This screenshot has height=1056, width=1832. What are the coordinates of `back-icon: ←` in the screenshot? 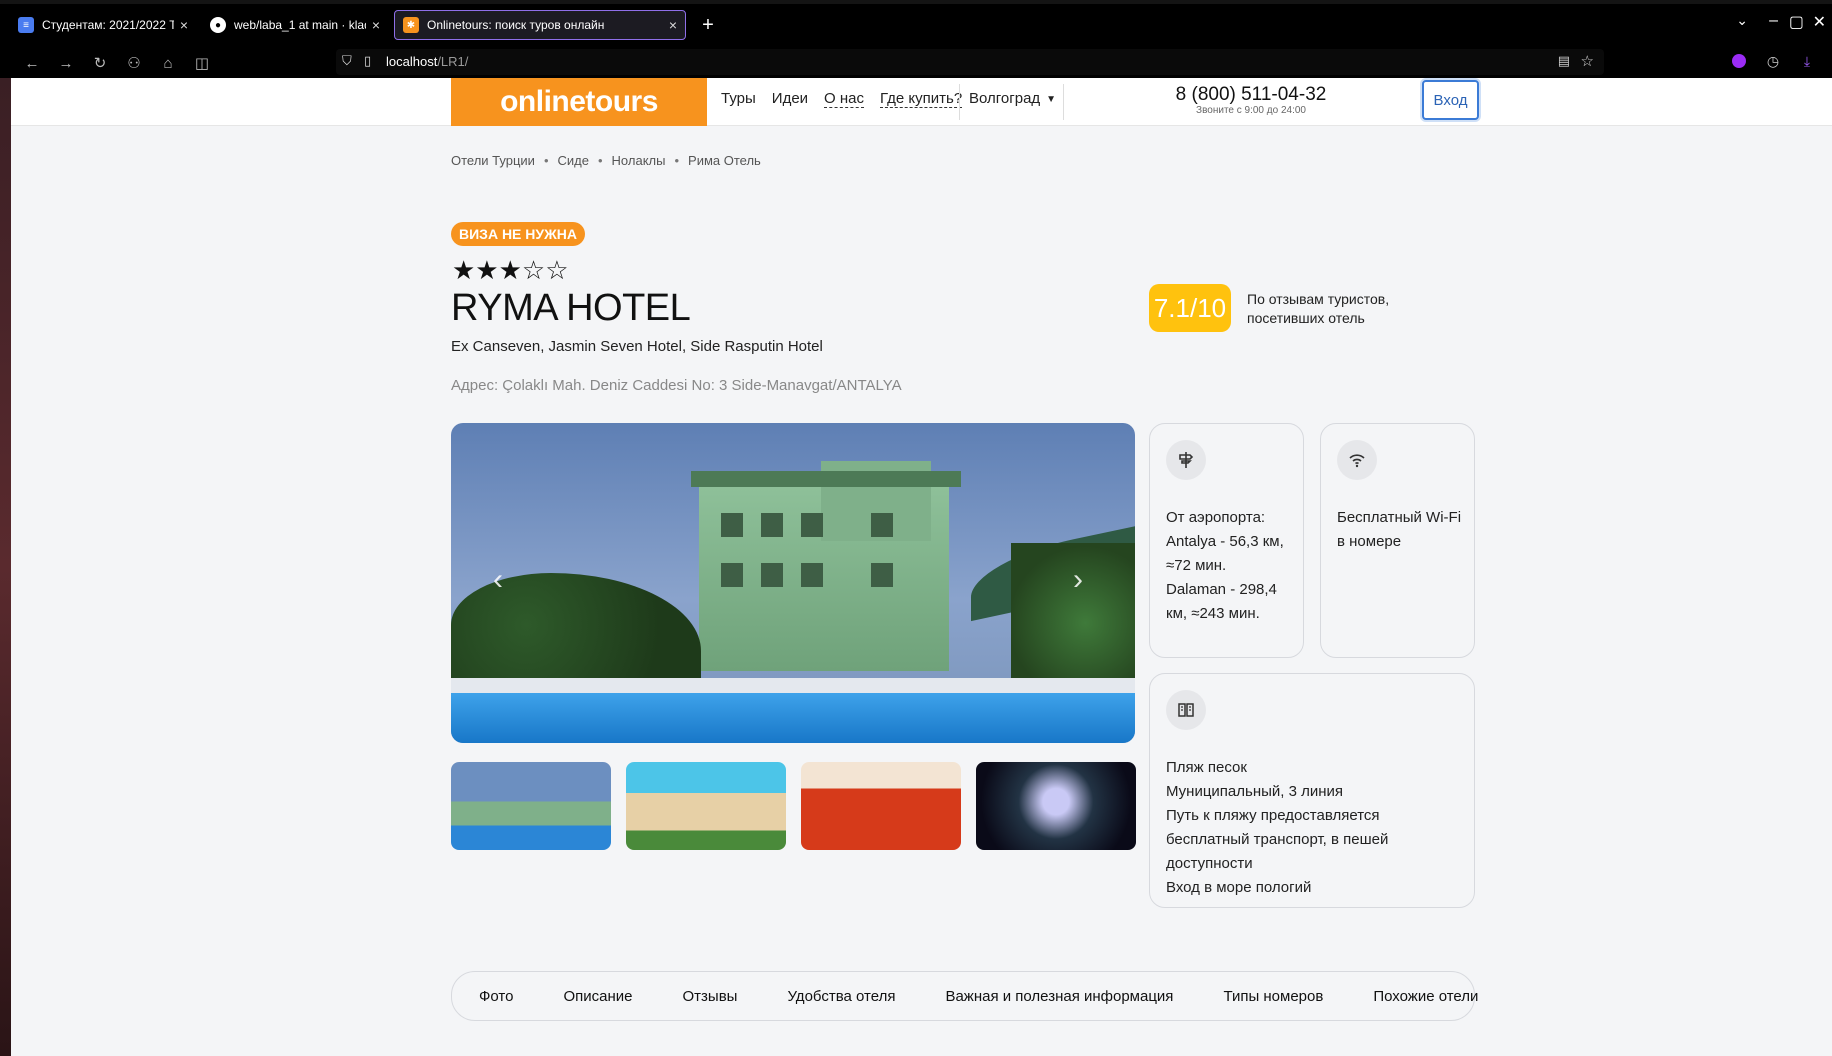 It's located at (32, 63).